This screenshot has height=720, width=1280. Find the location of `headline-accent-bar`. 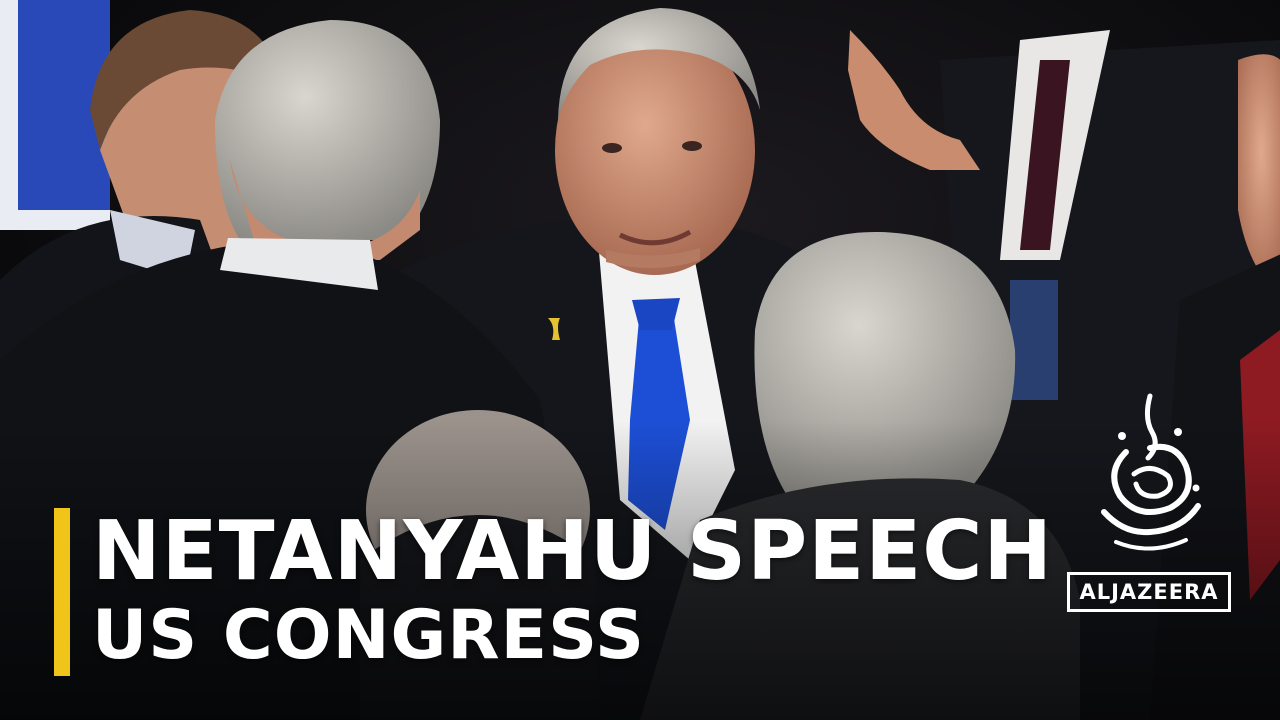

headline-accent-bar is located at coordinates (62, 592).